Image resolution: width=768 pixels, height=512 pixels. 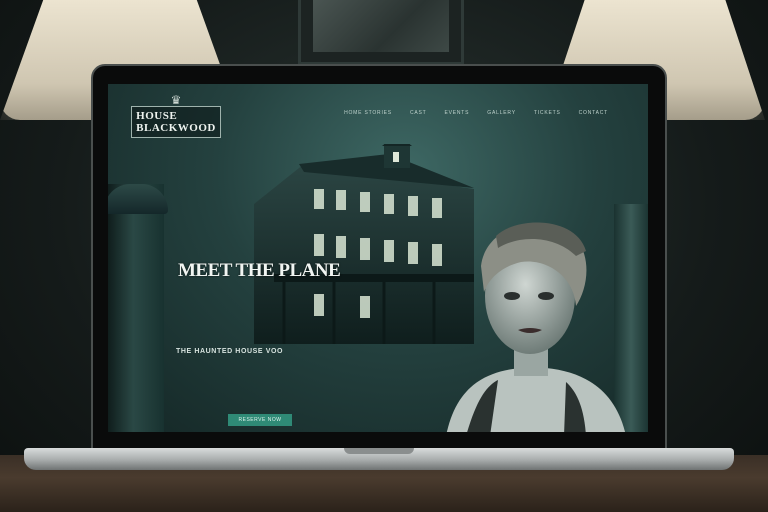 What do you see at coordinates (368, 113) in the screenshot?
I see `nav-item-1: HOME STORIES` at bounding box center [368, 113].